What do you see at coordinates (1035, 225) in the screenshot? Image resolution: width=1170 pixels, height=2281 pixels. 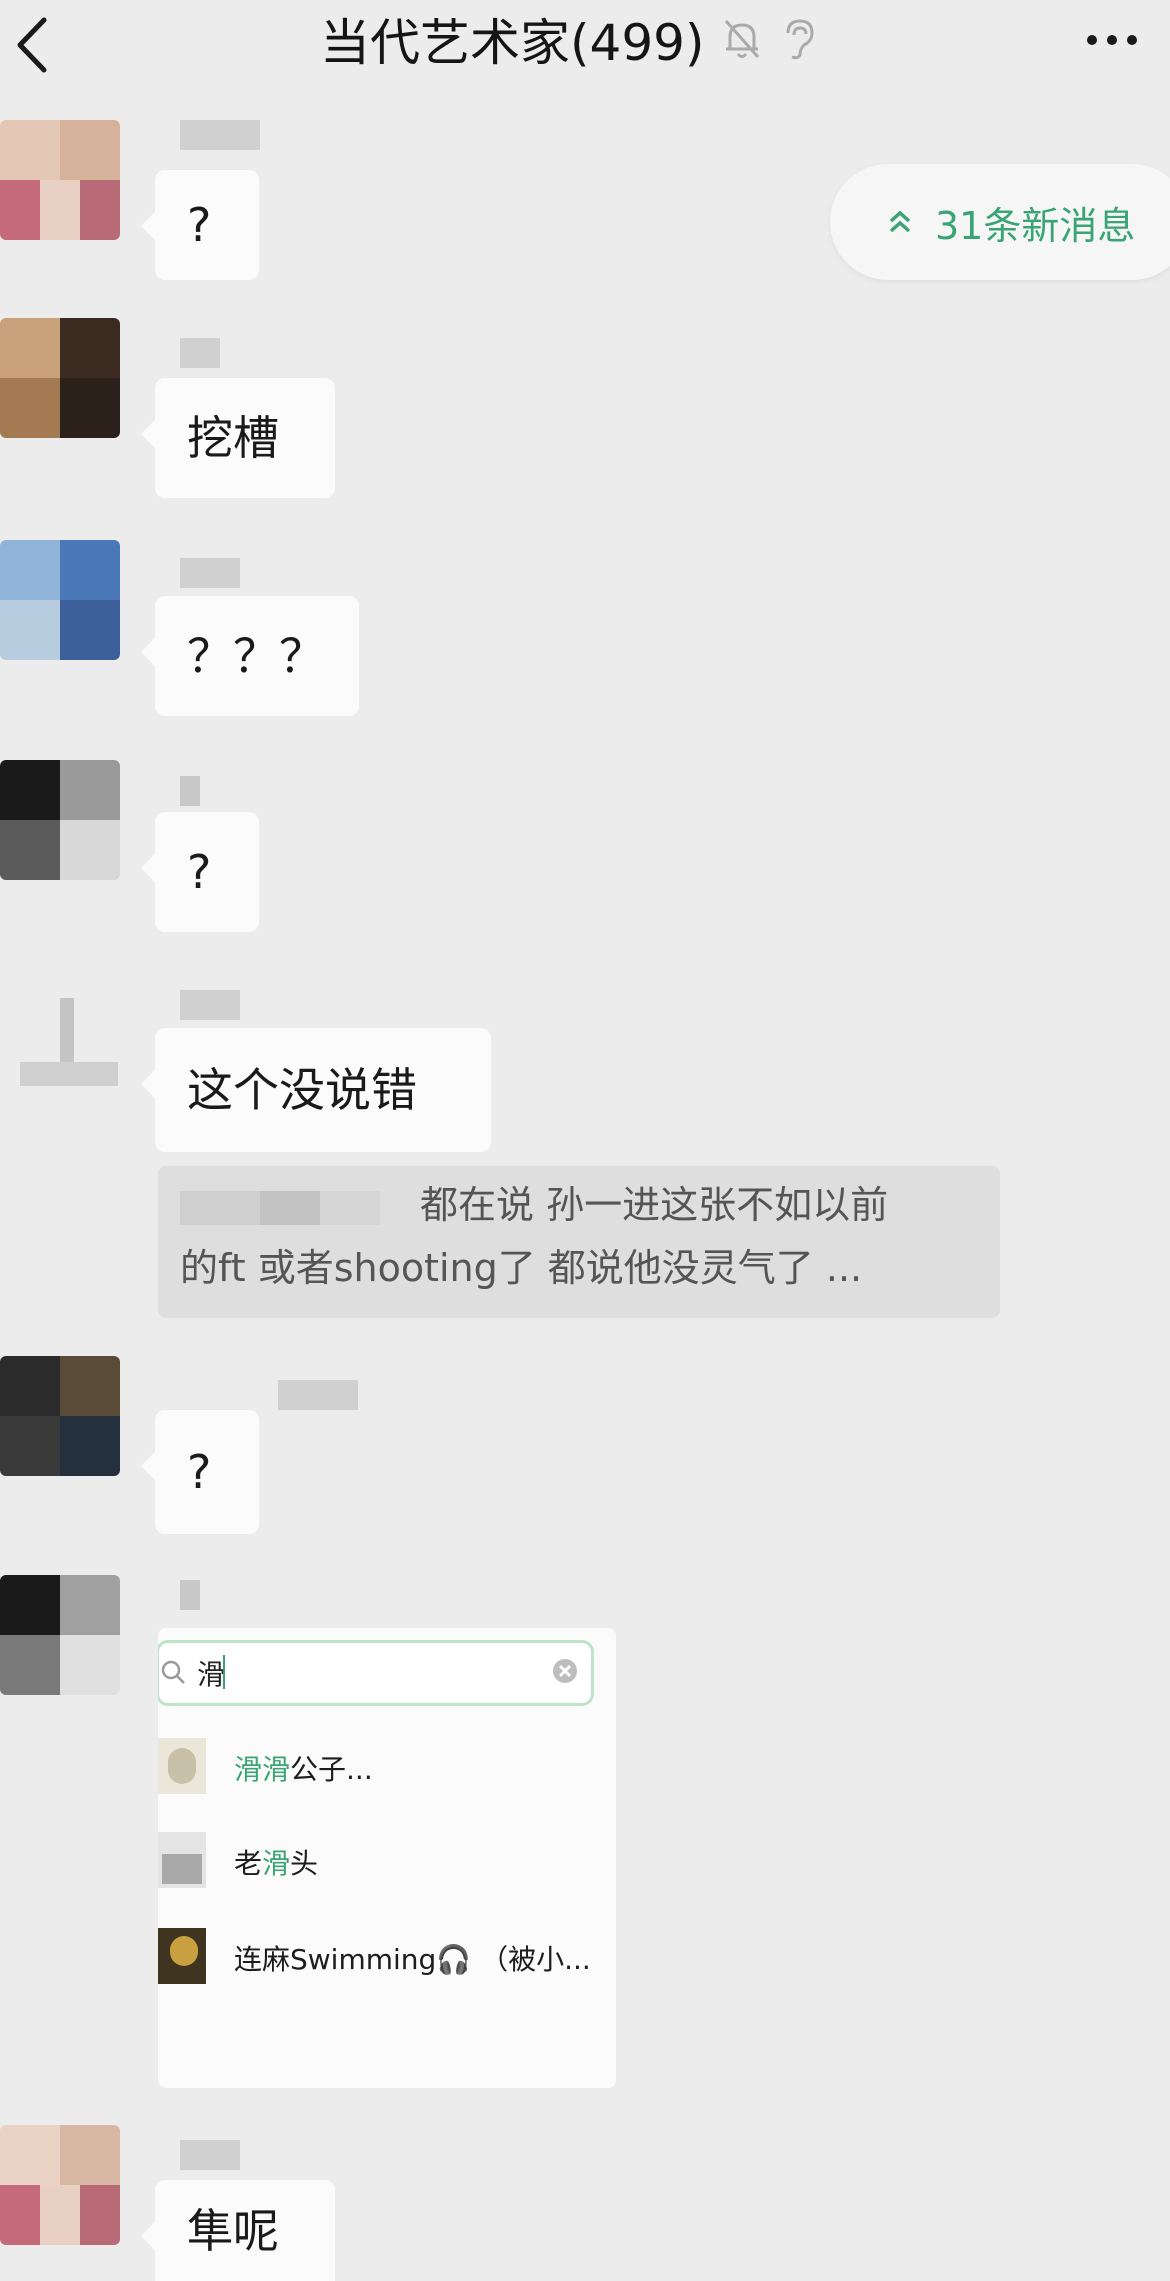 I see `new-messages-label: 31条新消息` at bounding box center [1035, 225].